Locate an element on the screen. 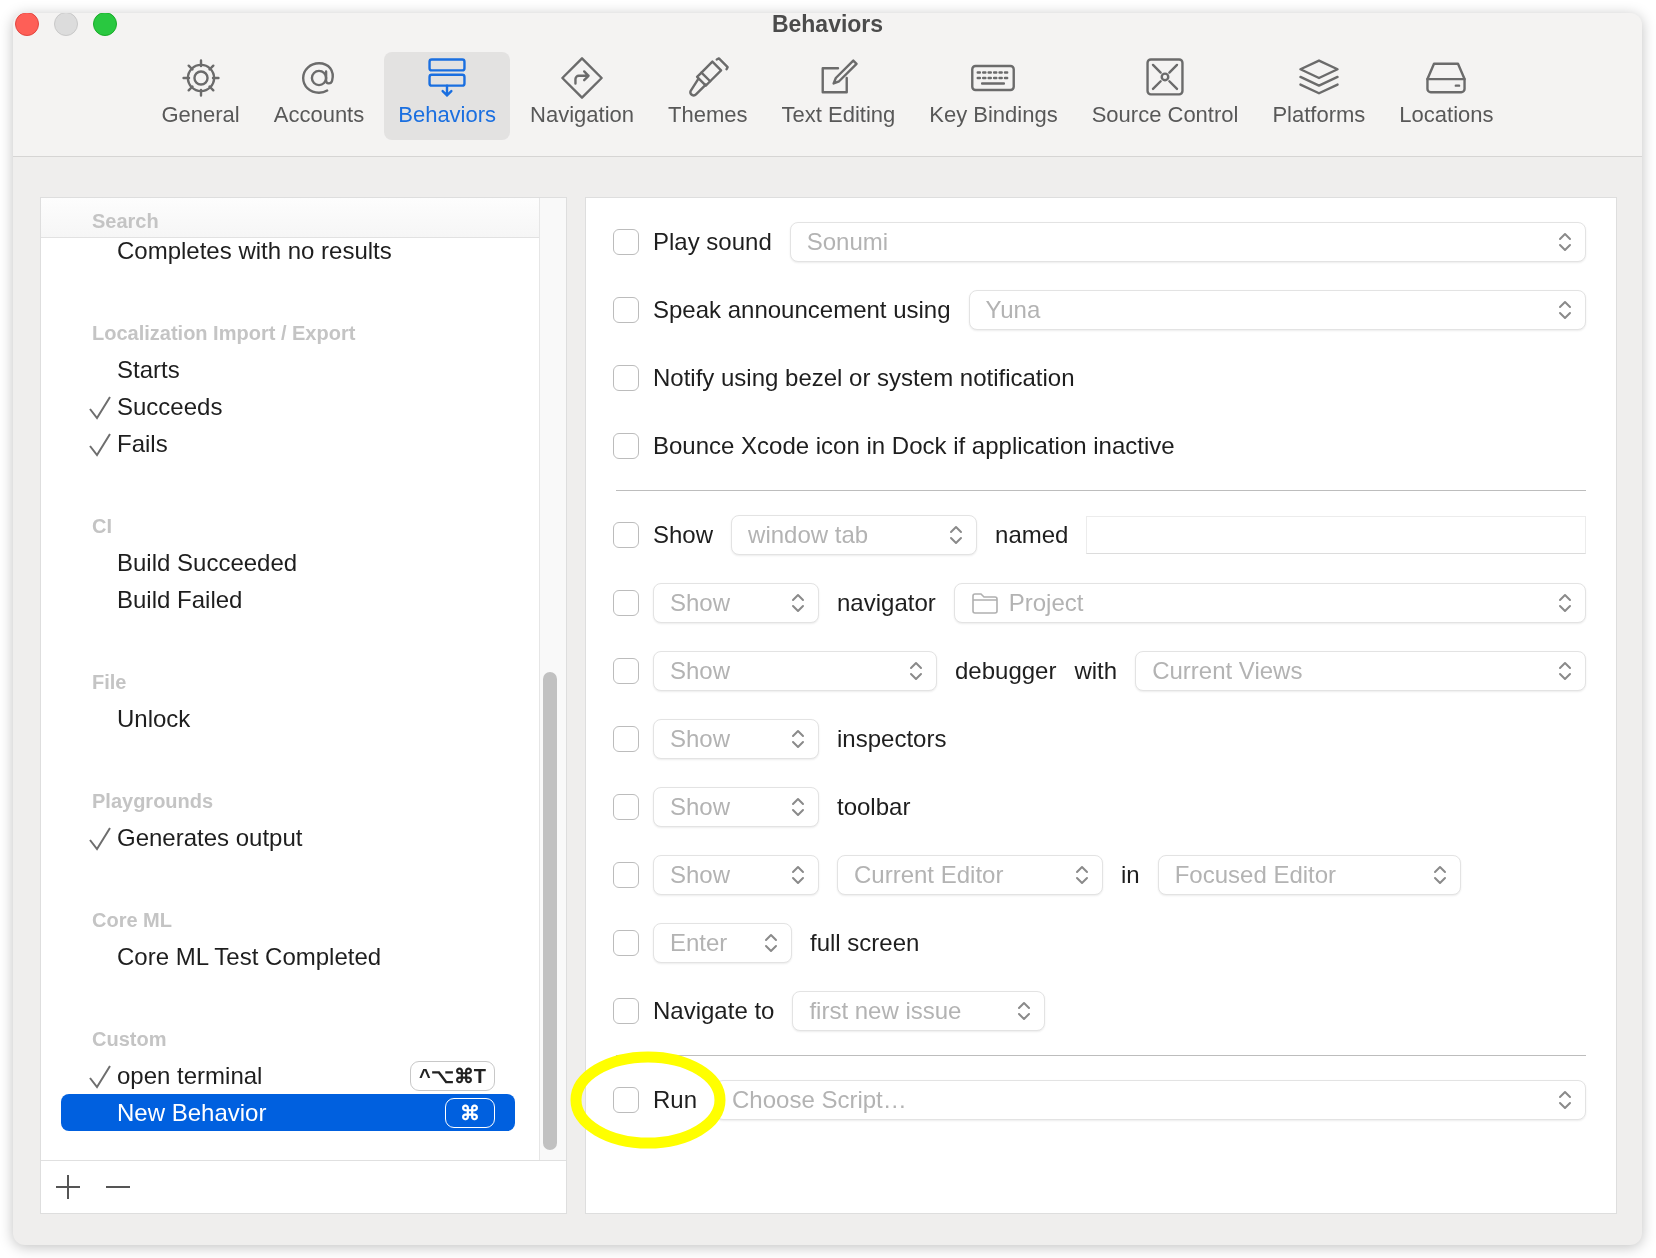 The image size is (1656, 1258). behavior-item: Succeeds is located at coordinates (288, 406).